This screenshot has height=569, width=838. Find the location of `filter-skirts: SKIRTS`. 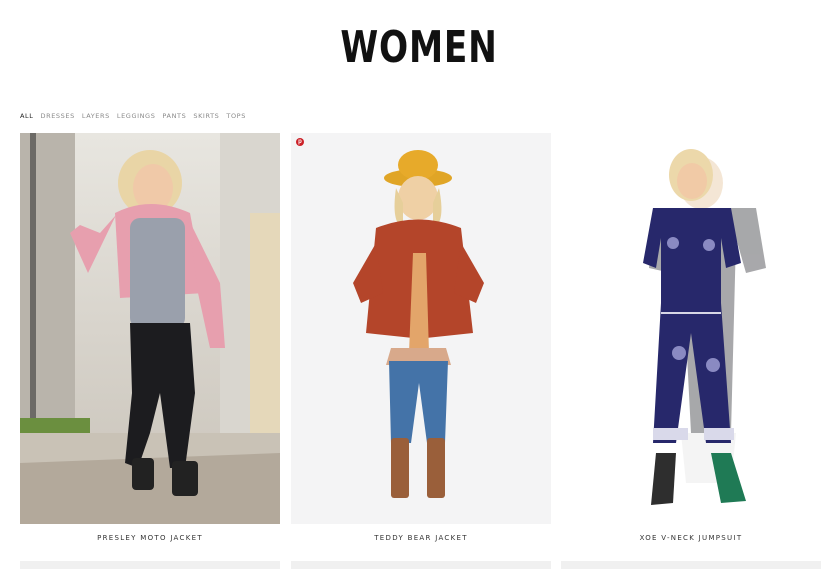

filter-skirts: SKIRTS is located at coordinates (206, 116).